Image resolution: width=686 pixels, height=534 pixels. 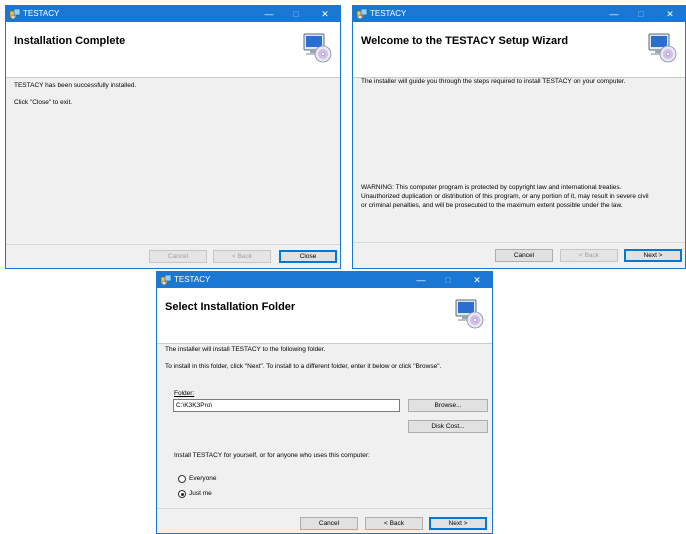 What do you see at coordinates (230, 307) in the screenshot?
I see `page-title: Select Installation Folder` at bounding box center [230, 307].